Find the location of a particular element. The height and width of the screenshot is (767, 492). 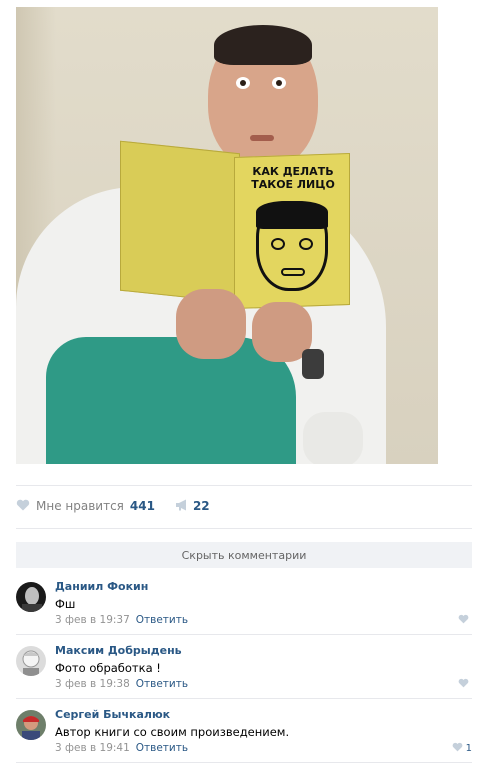

comment-meta: 3 фев в 19:38 Ответить is located at coordinates (121, 684).